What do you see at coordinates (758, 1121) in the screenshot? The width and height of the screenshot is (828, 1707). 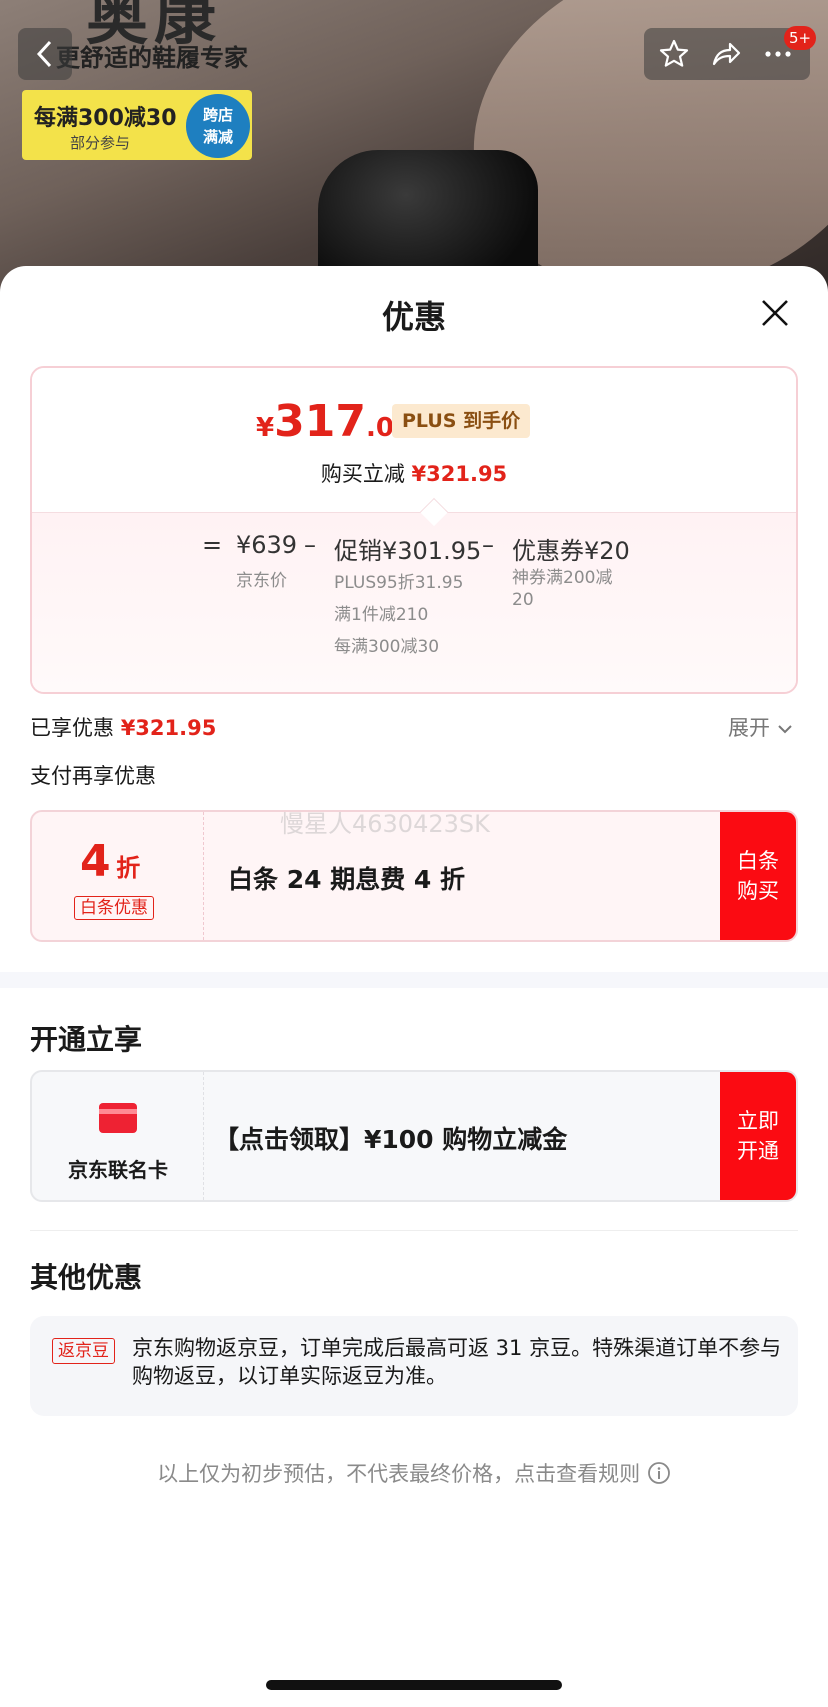 I see `open-now-line1: 立即` at bounding box center [758, 1121].